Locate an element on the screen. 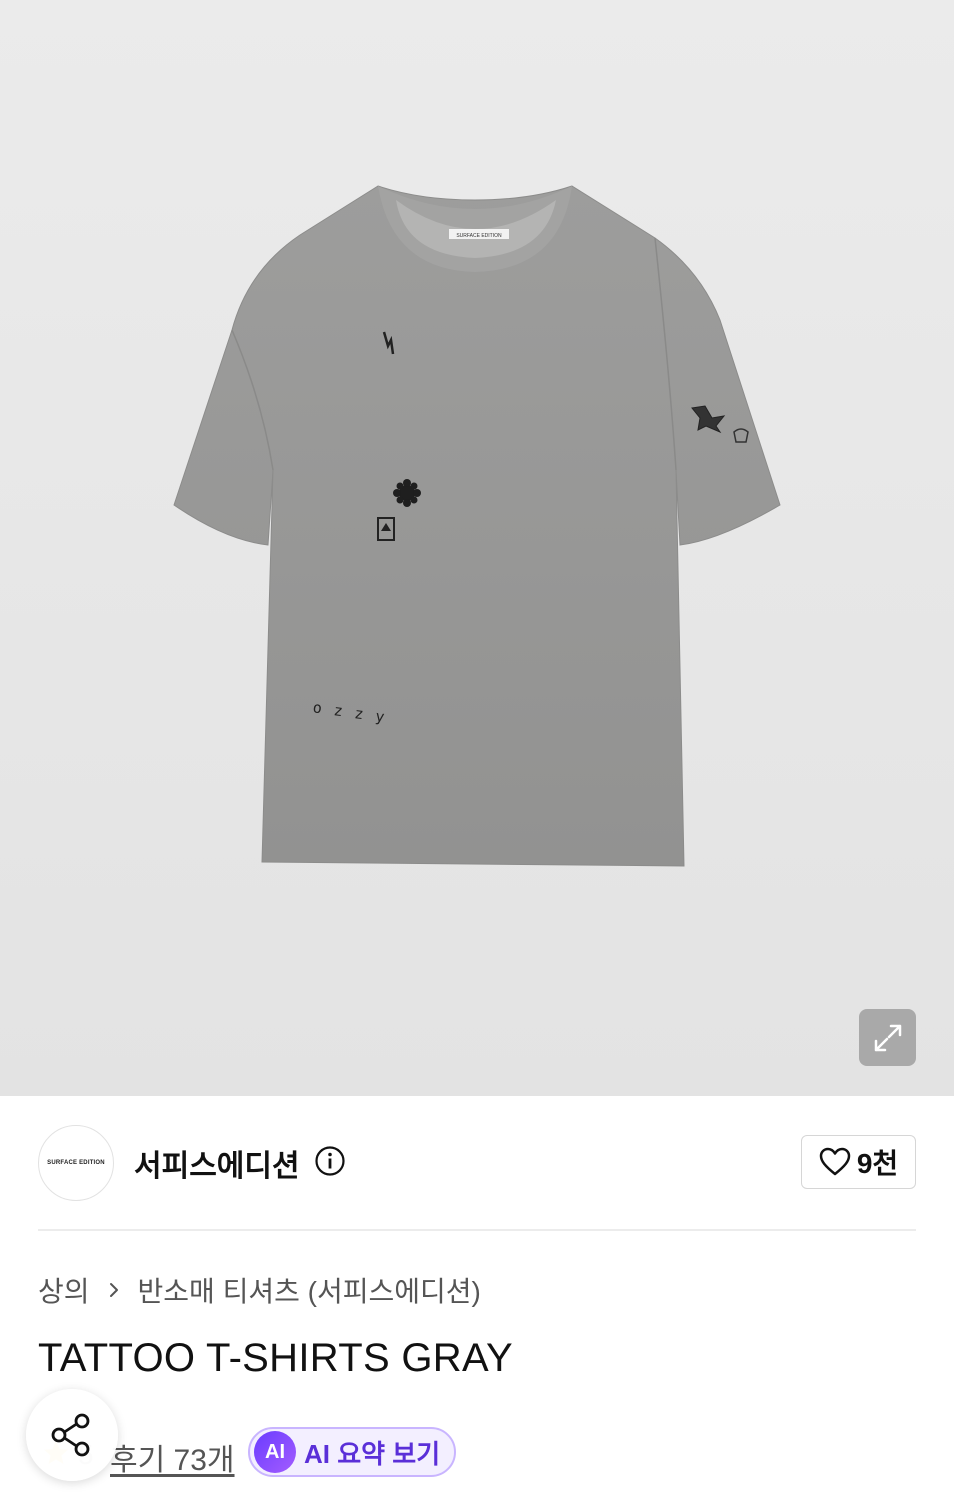 The height and width of the screenshot is (1500, 954). expand-image-button is located at coordinates (887, 1037).